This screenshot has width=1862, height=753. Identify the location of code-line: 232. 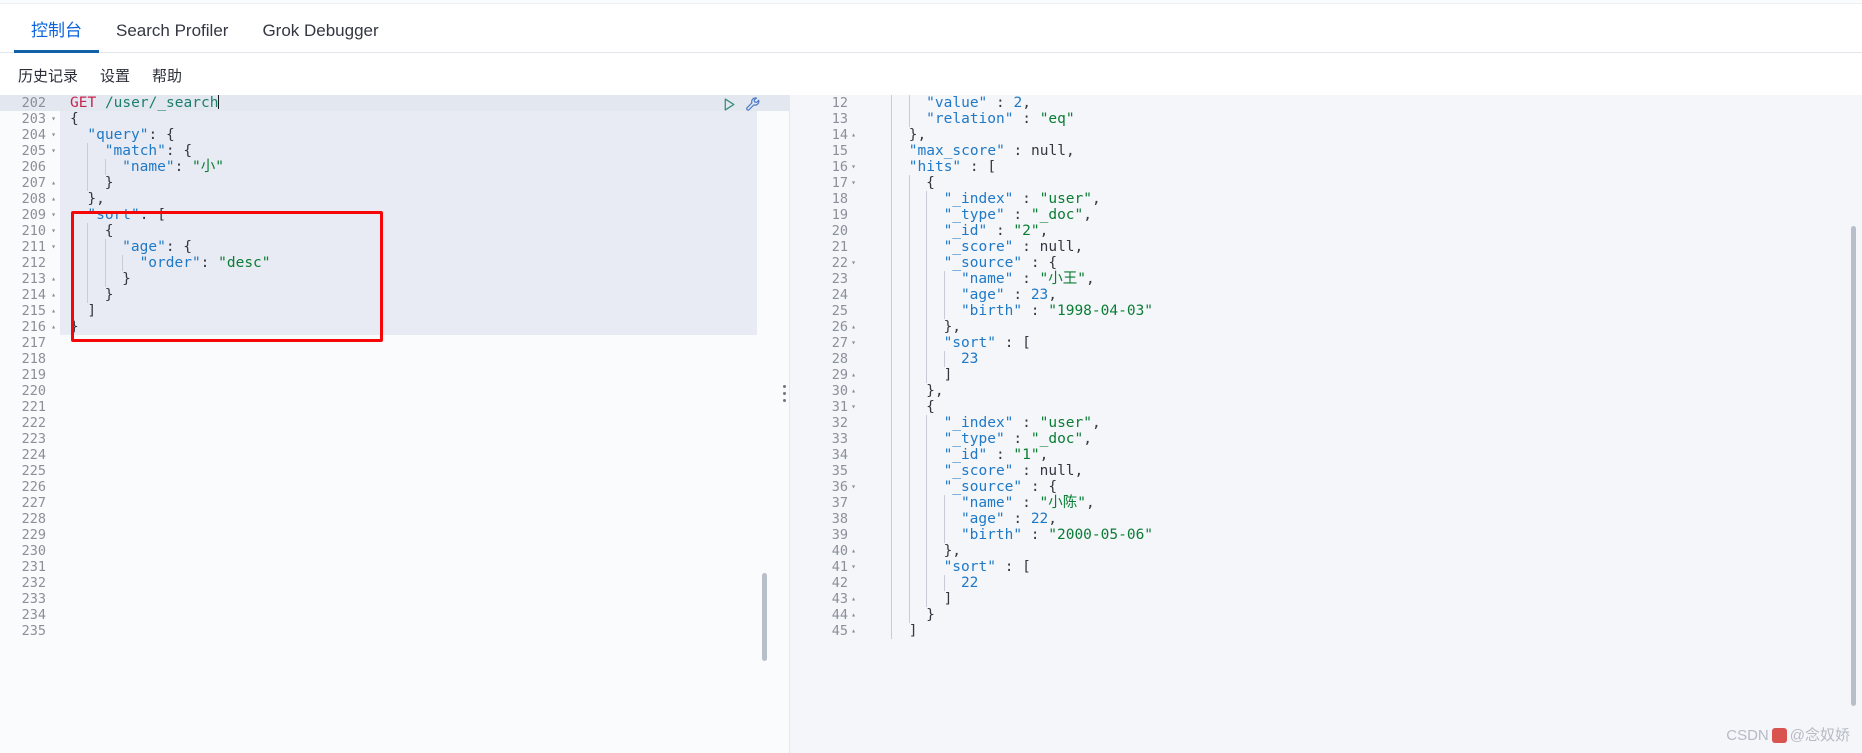
(394, 583).